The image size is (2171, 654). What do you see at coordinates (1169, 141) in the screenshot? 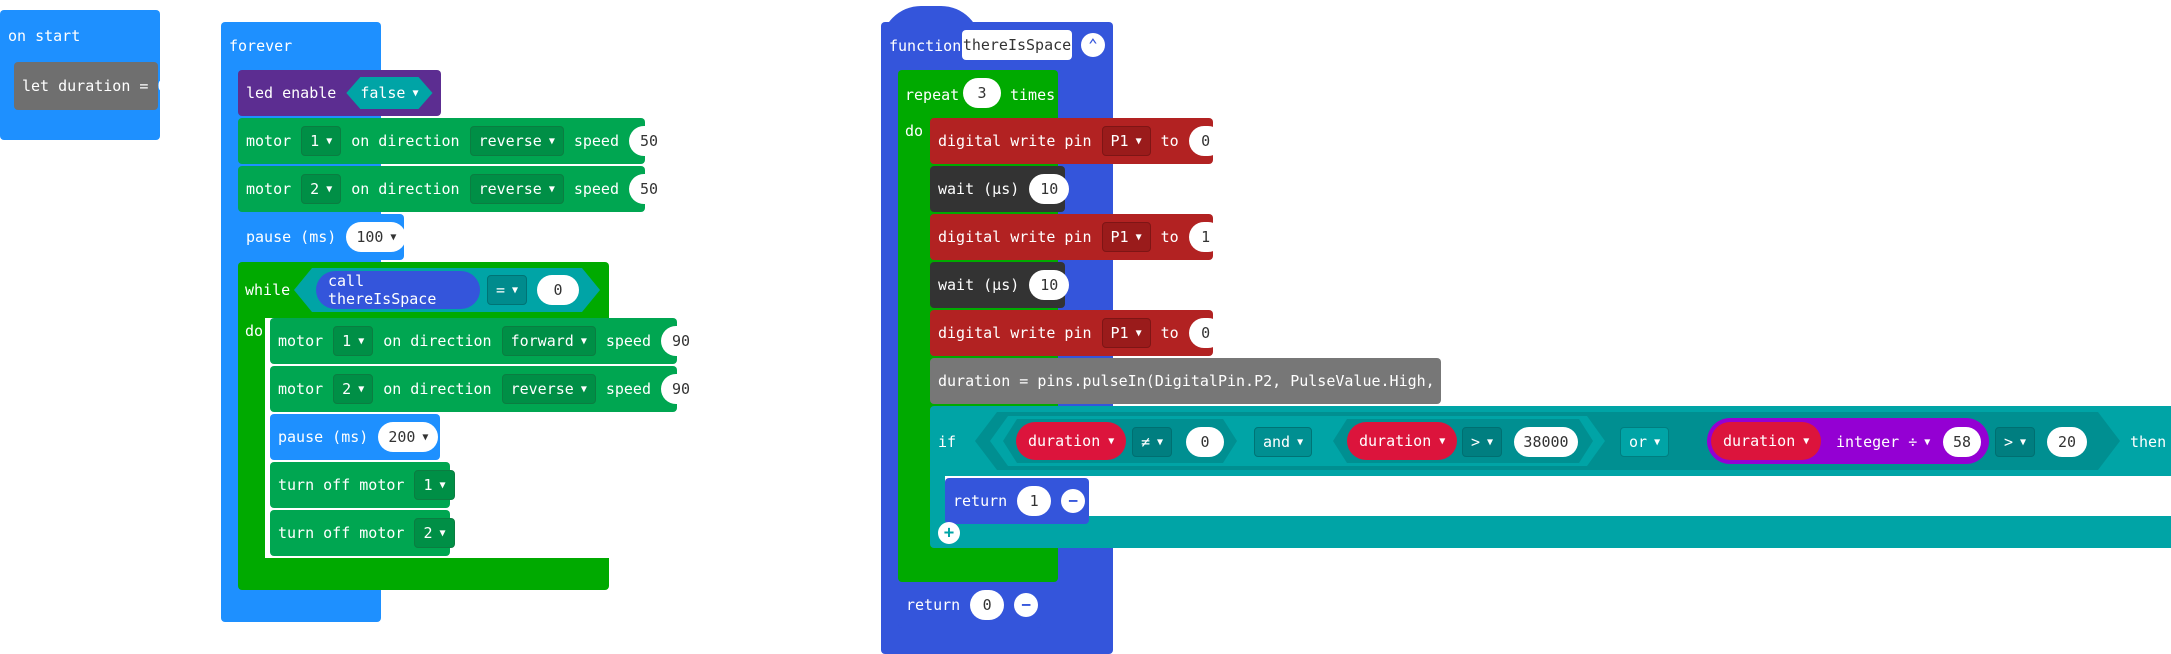
I see `to-label: to` at bounding box center [1169, 141].